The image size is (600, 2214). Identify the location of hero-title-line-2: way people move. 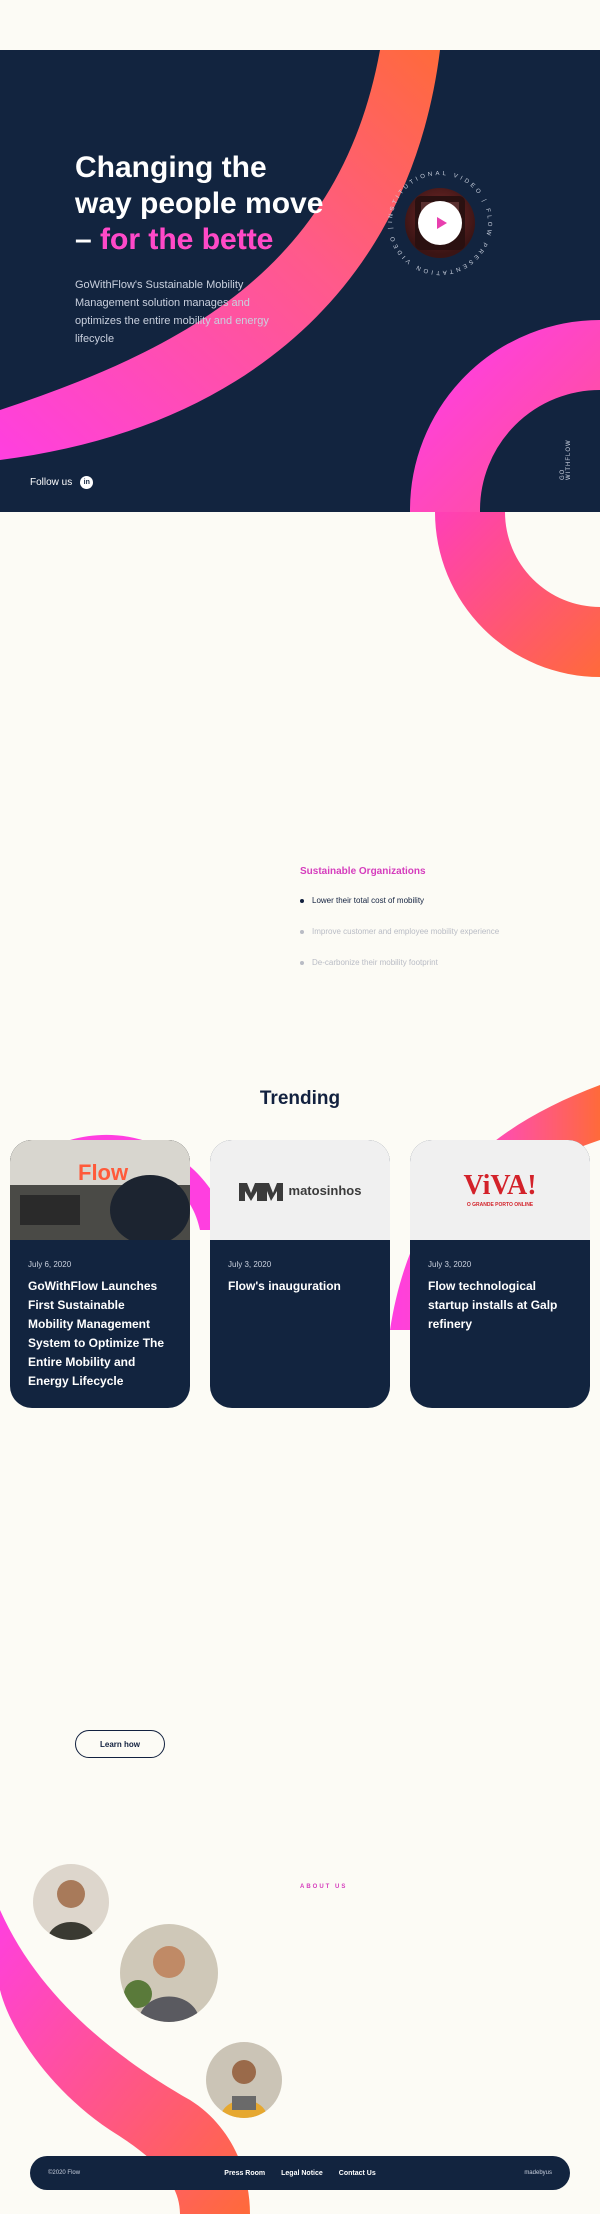
(199, 203).